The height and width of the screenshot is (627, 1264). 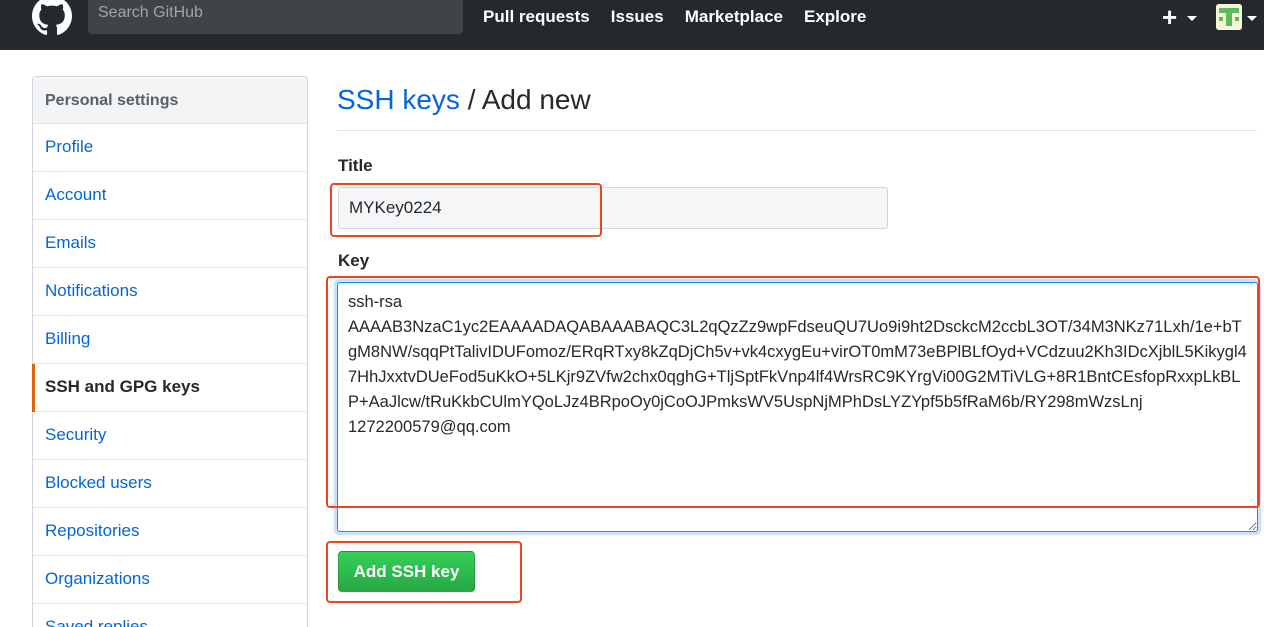 I want to click on title-label: Title, so click(x=355, y=165).